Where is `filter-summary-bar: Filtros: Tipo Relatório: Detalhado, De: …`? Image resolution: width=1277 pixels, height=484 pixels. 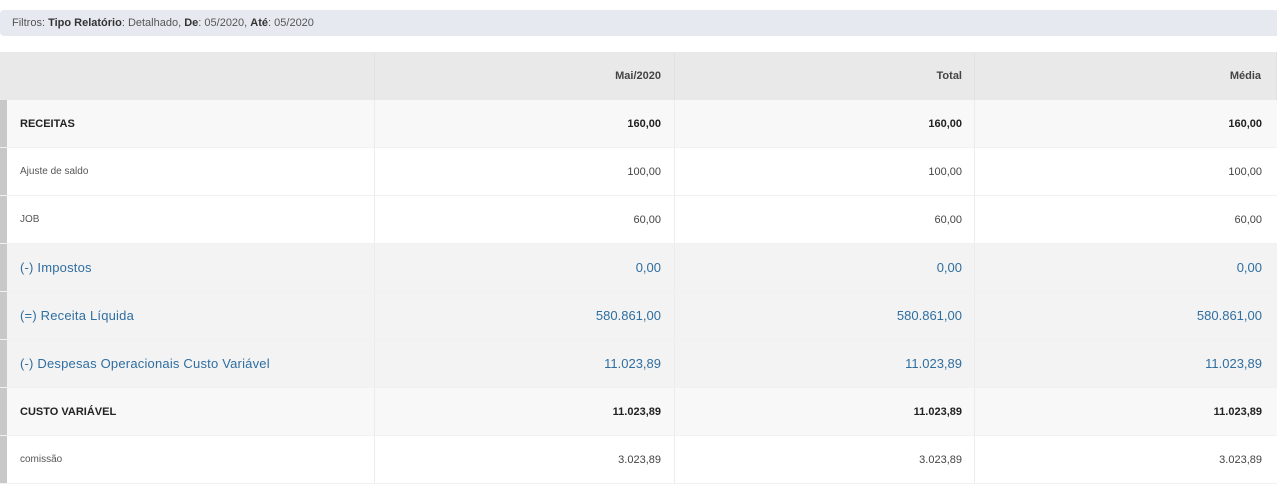
filter-summary-bar: Filtros: Tipo Relatório: Detalhado, De: … is located at coordinates (638, 23).